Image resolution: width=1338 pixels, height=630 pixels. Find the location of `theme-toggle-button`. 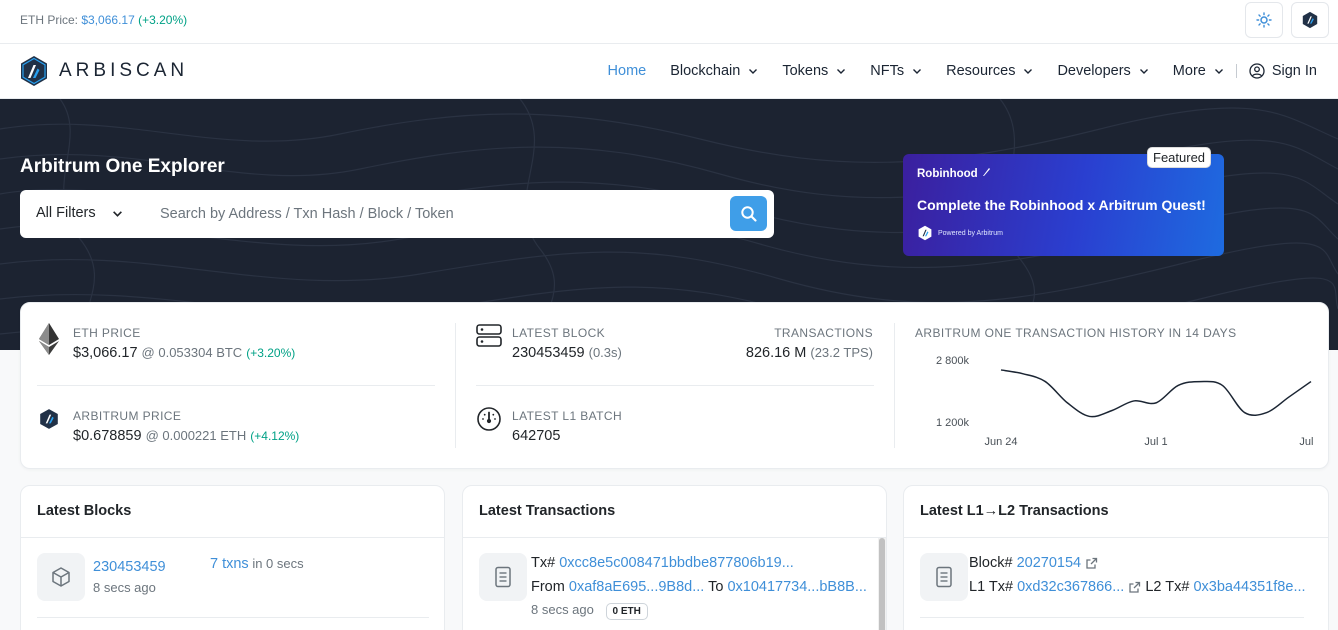

theme-toggle-button is located at coordinates (1264, 20).